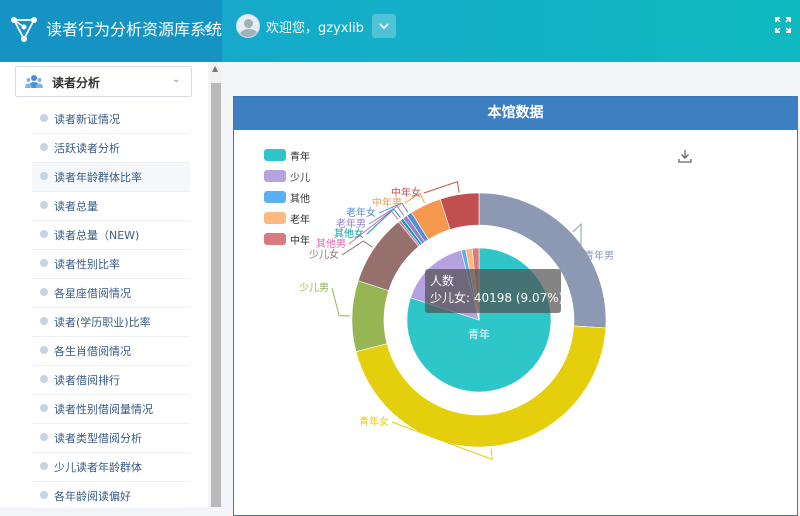  Describe the element at coordinates (87, 119) in the screenshot. I see `sidebar-item-label: 读者新证情况` at that location.